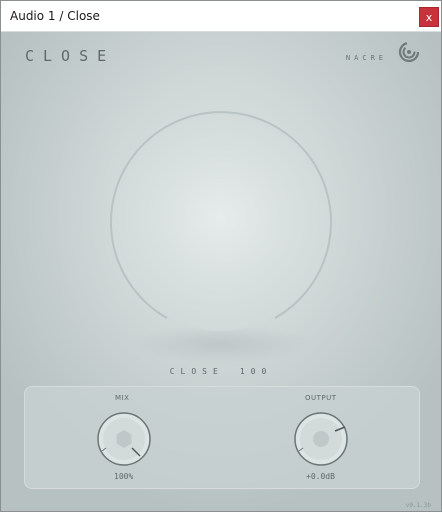 The image size is (442, 512). I want to click on version-label: v0.1.3b, so click(418, 505).